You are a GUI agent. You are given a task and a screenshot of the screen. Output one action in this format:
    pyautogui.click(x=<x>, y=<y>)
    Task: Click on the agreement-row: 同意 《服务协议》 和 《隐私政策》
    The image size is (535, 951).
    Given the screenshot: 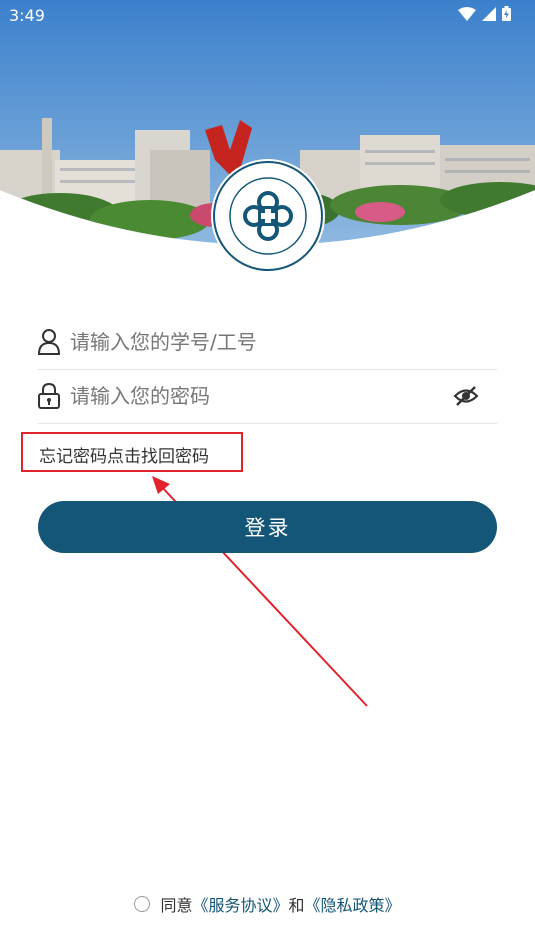 What is the action you would take?
    pyautogui.click(x=267, y=904)
    